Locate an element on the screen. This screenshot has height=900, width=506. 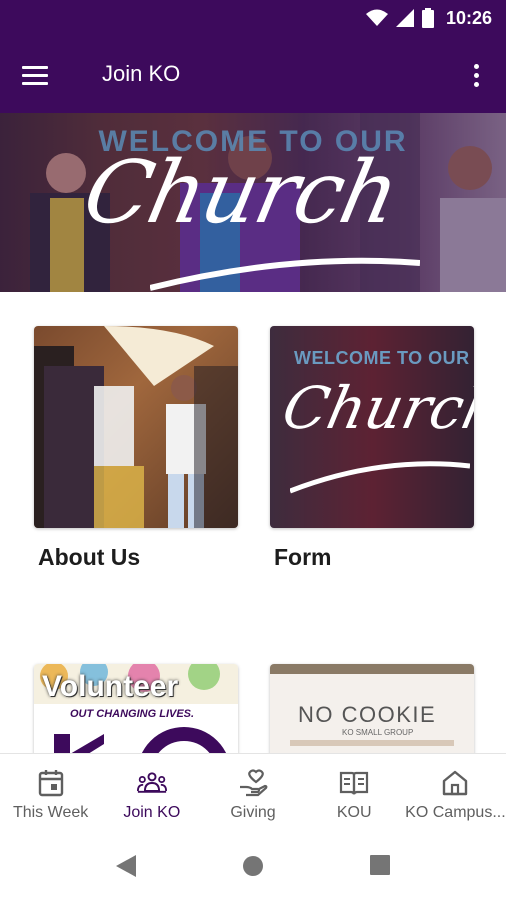
volunteer-title: Volunteer is located at coordinates (110, 686).